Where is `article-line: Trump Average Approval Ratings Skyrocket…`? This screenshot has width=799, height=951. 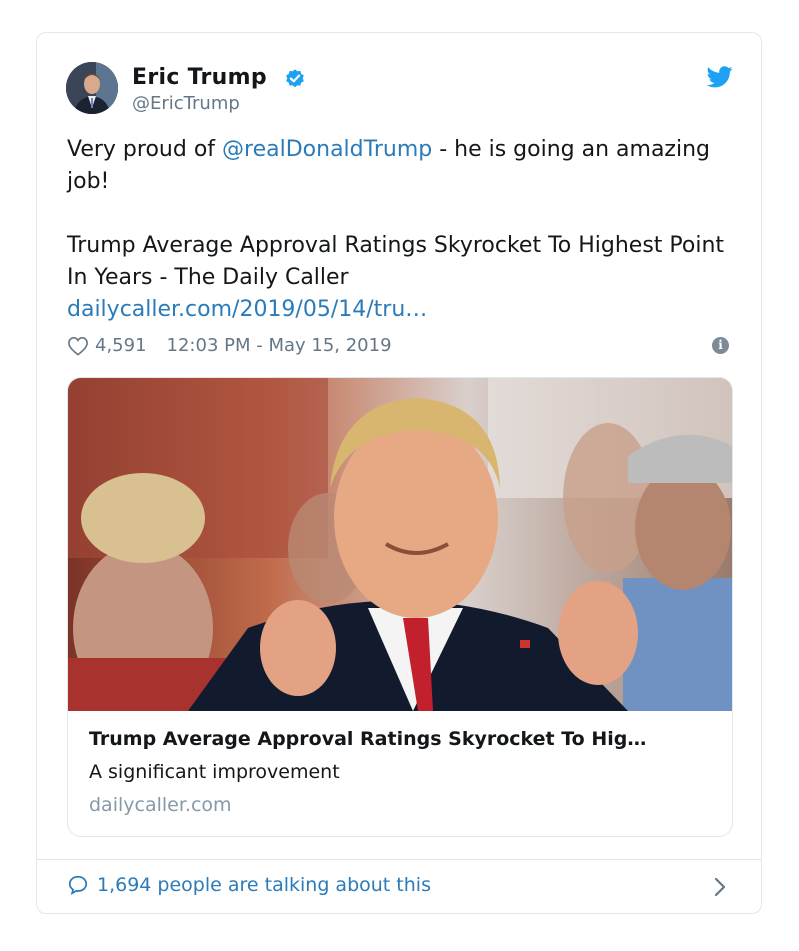 article-line: Trump Average Approval Ratings Skyrocket… is located at coordinates (396, 261).